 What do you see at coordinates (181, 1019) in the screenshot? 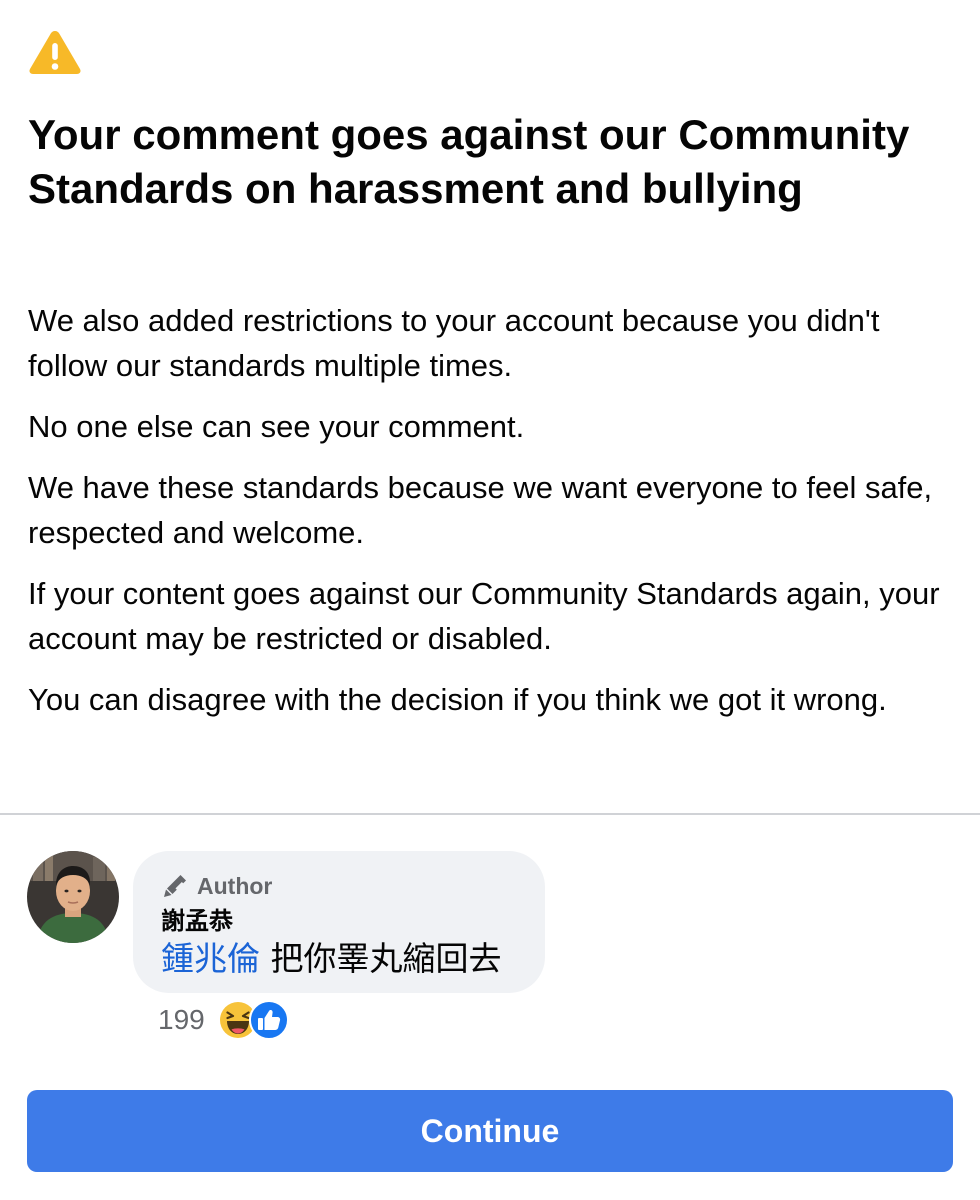
I see `reaction-count: 199` at bounding box center [181, 1019].